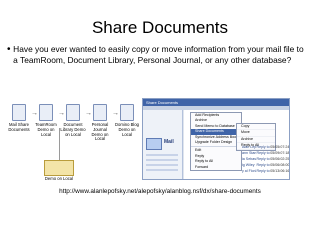 This screenshot has height=240, width=320. Describe the element at coordinates (59, 178) in the screenshot. I see `central-caption: Demo on Local` at that location.